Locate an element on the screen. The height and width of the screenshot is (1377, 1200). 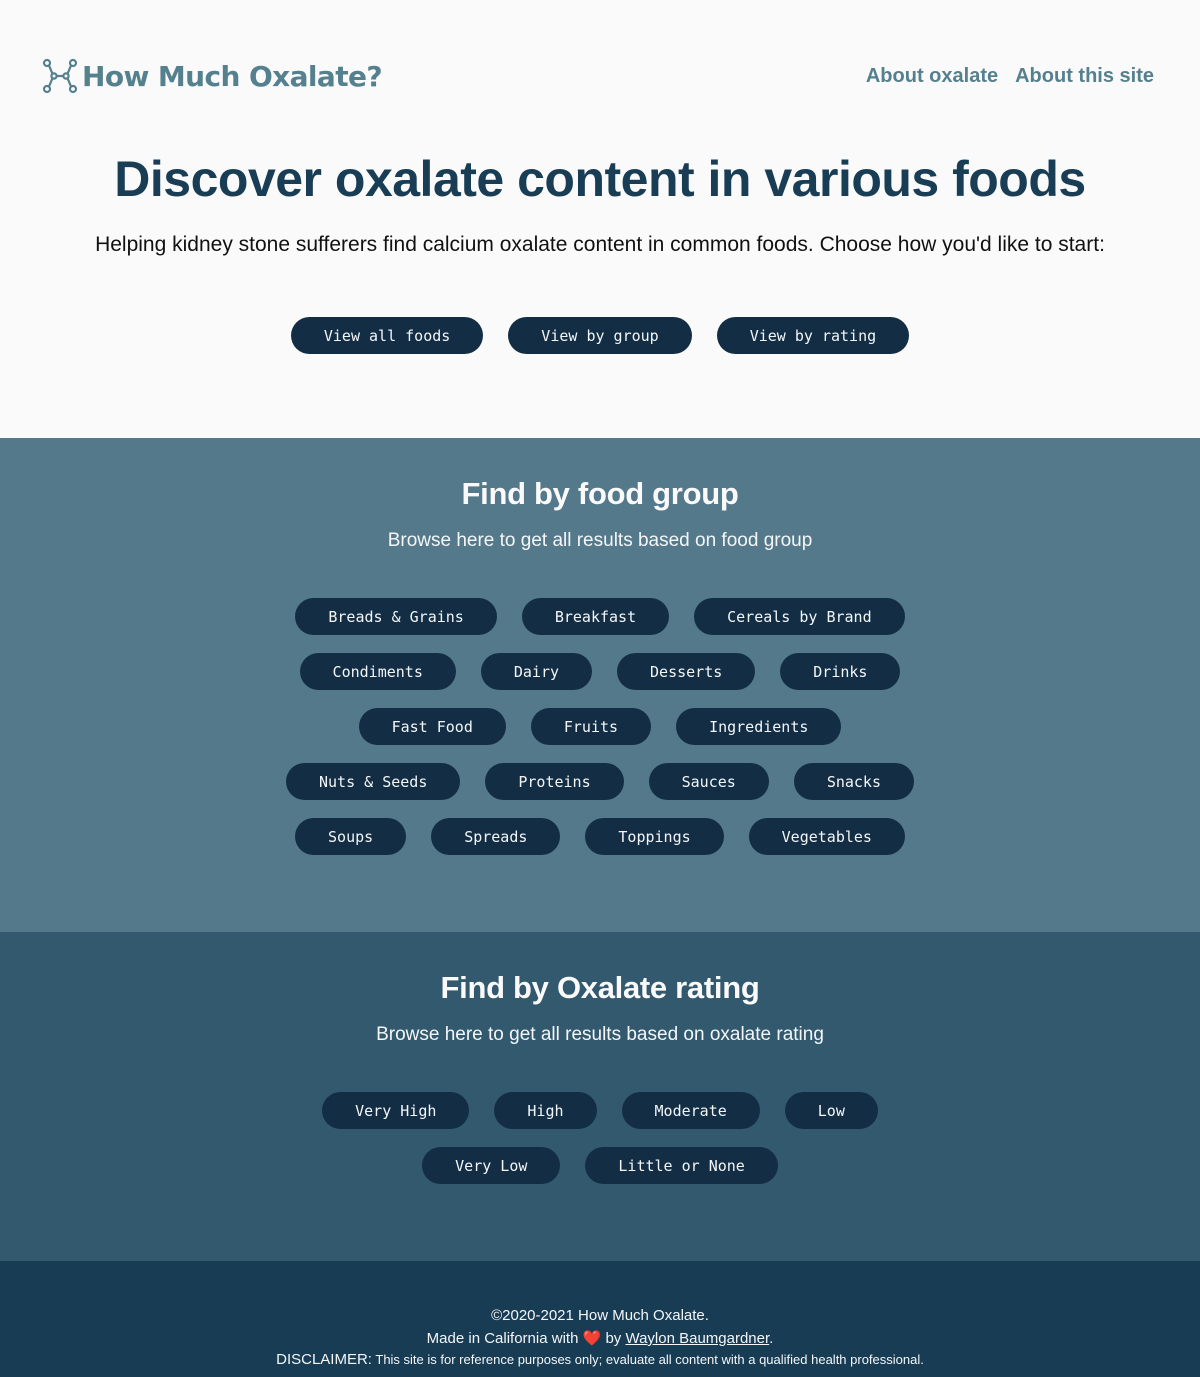
nav-links: About oxalate About this site is located at coordinates (1010, 76).